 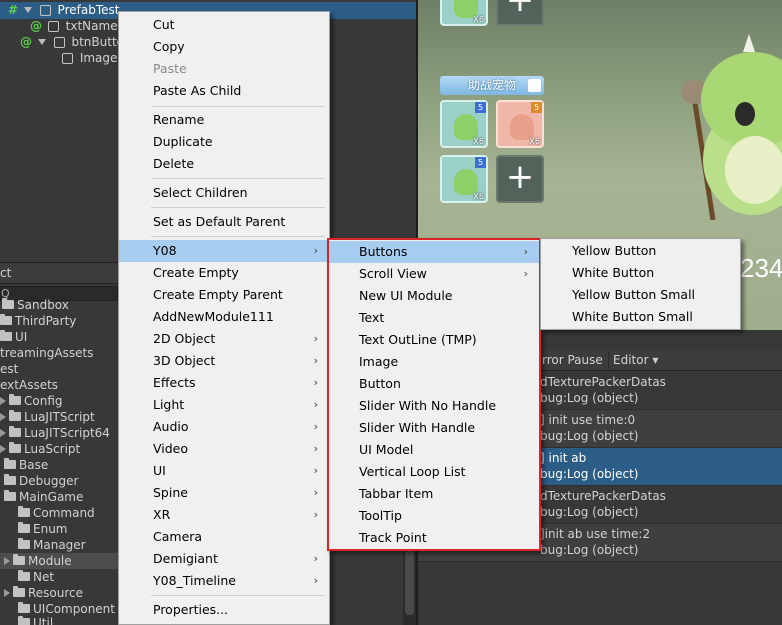 What do you see at coordinates (50, 561) in the screenshot?
I see `folder-label: Module` at bounding box center [50, 561].